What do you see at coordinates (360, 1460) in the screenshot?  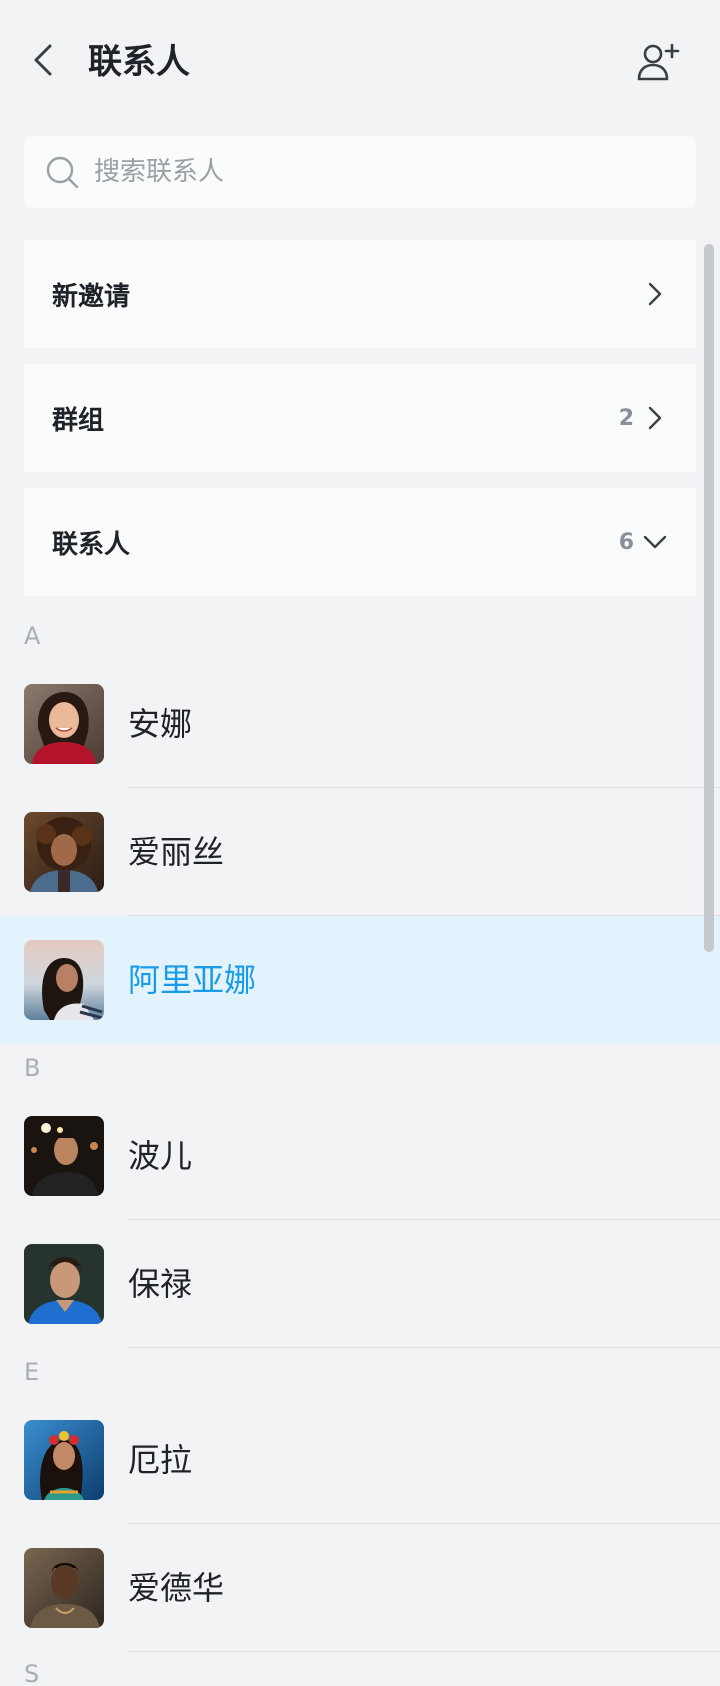 I see `contact-row: 厄拉` at bounding box center [360, 1460].